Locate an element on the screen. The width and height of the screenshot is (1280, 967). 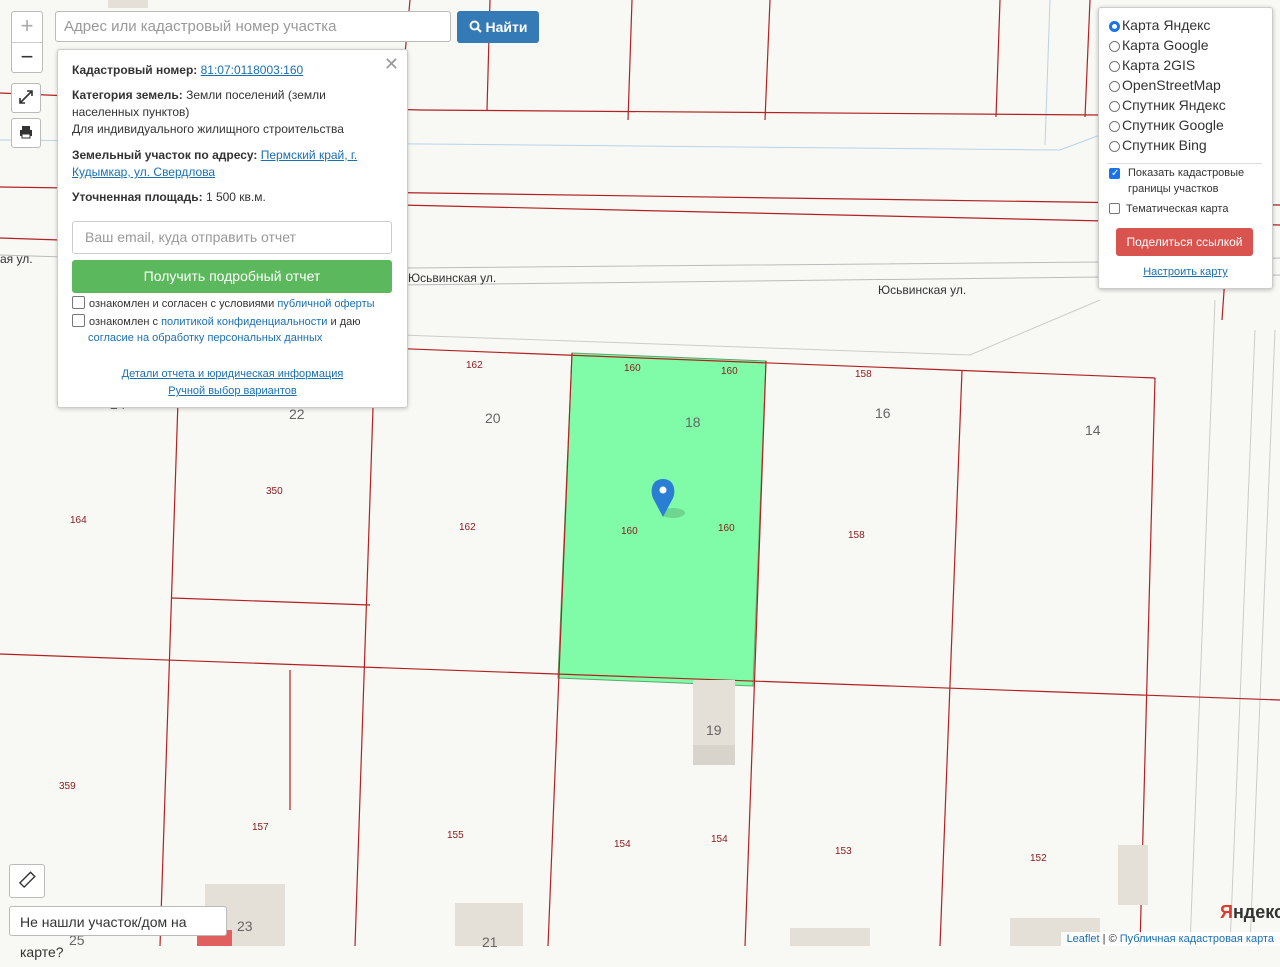
zoom-control: + − is located at coordinates (27, 42).